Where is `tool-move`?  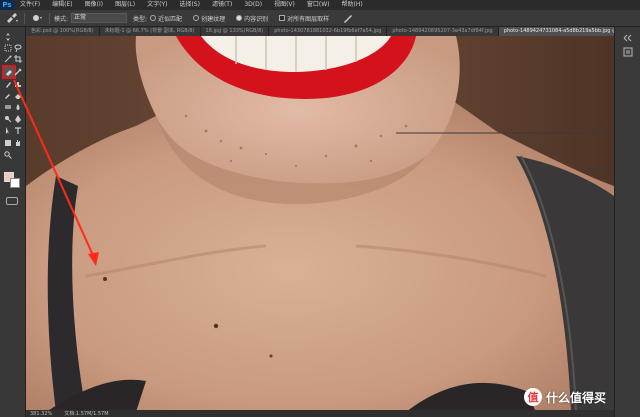
tool-move is located at coordinates (8, 37).